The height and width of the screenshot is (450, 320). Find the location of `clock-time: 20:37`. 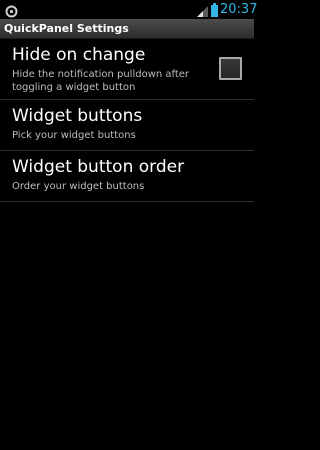

clock-time: 20:37 is located at coordinates (239, 9).